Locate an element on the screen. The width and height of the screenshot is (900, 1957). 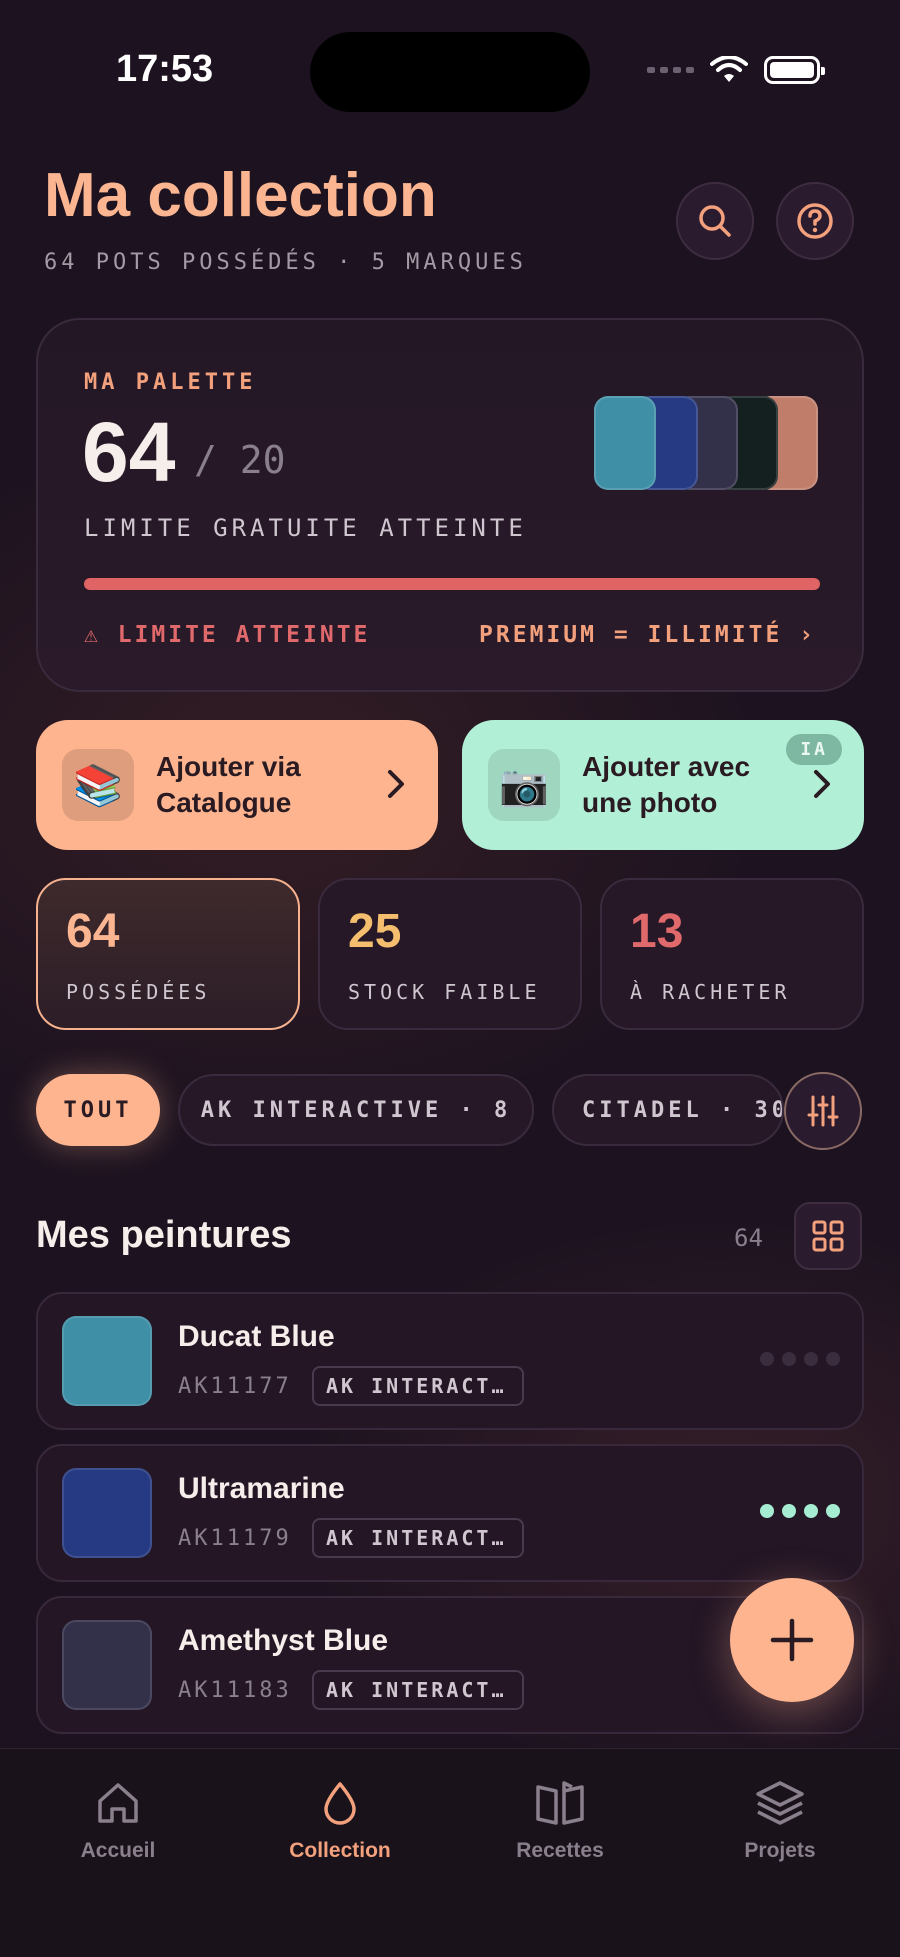
plus-icon is located at coordinates (792, 1640).